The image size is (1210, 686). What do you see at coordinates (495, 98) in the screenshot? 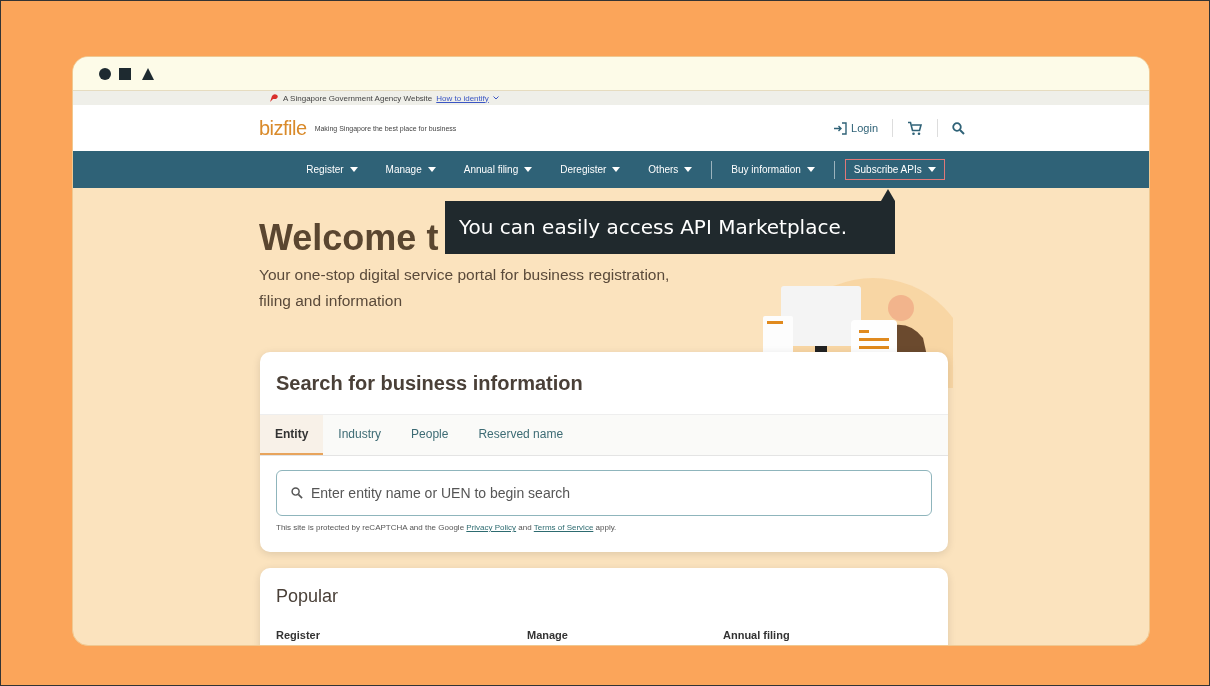
I see `chevron-down-icon` at bounding box center [495, 98].